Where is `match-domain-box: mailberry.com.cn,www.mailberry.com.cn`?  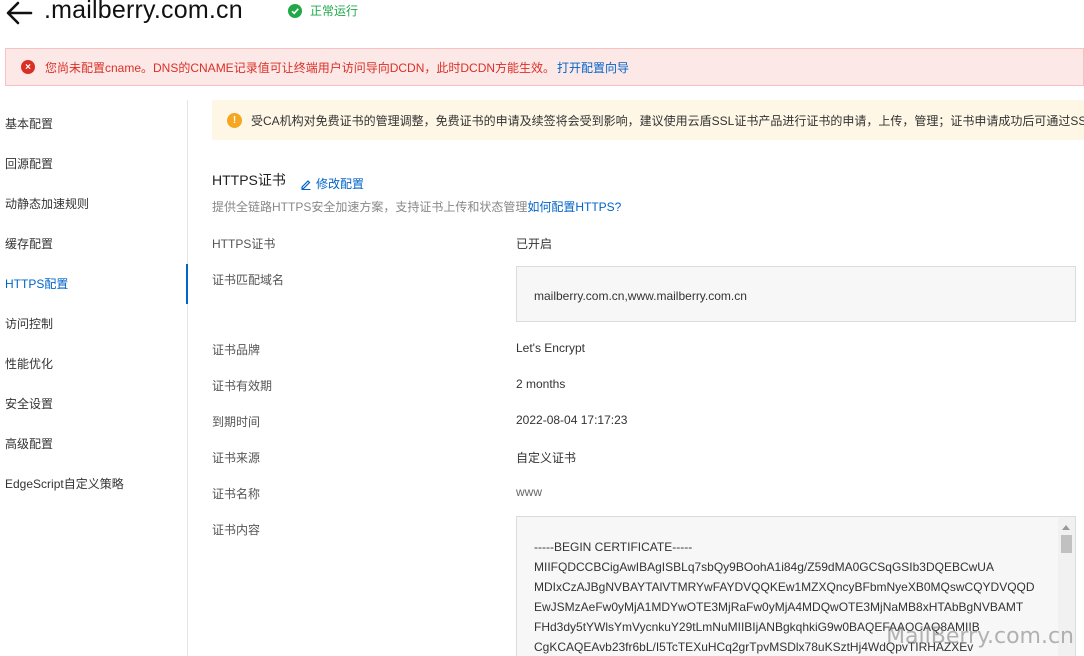 match-domain-box: mailberry.com.cn,www.mailberry.com.cn is located at coordinates (796, 294).